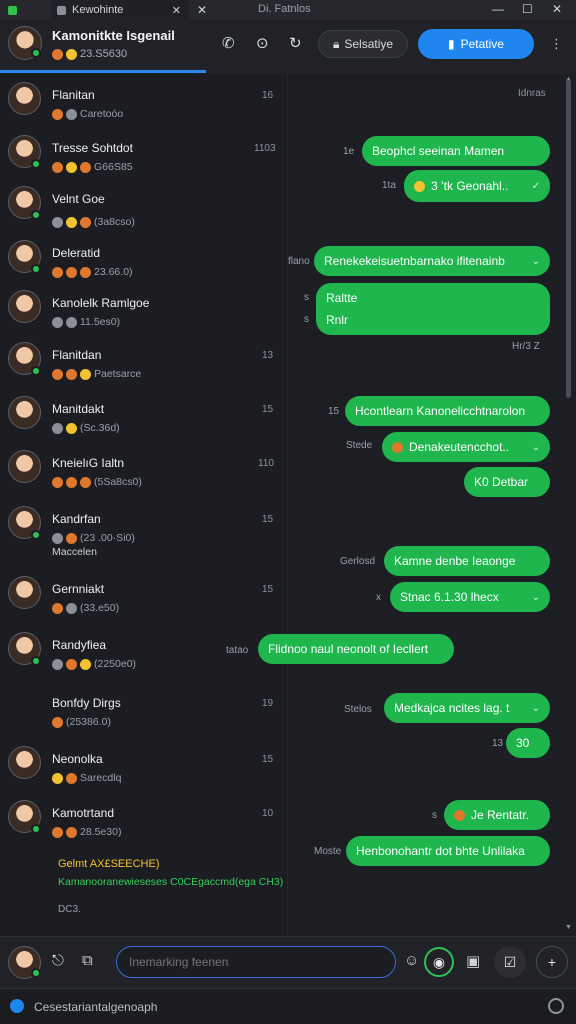 The image size is (576, 1024). What do you see at coordinates (144, 104) in the screenshot?
I see `chat-list-item: Flanitan Caretoóo 16` at bounding box center [144, 104].